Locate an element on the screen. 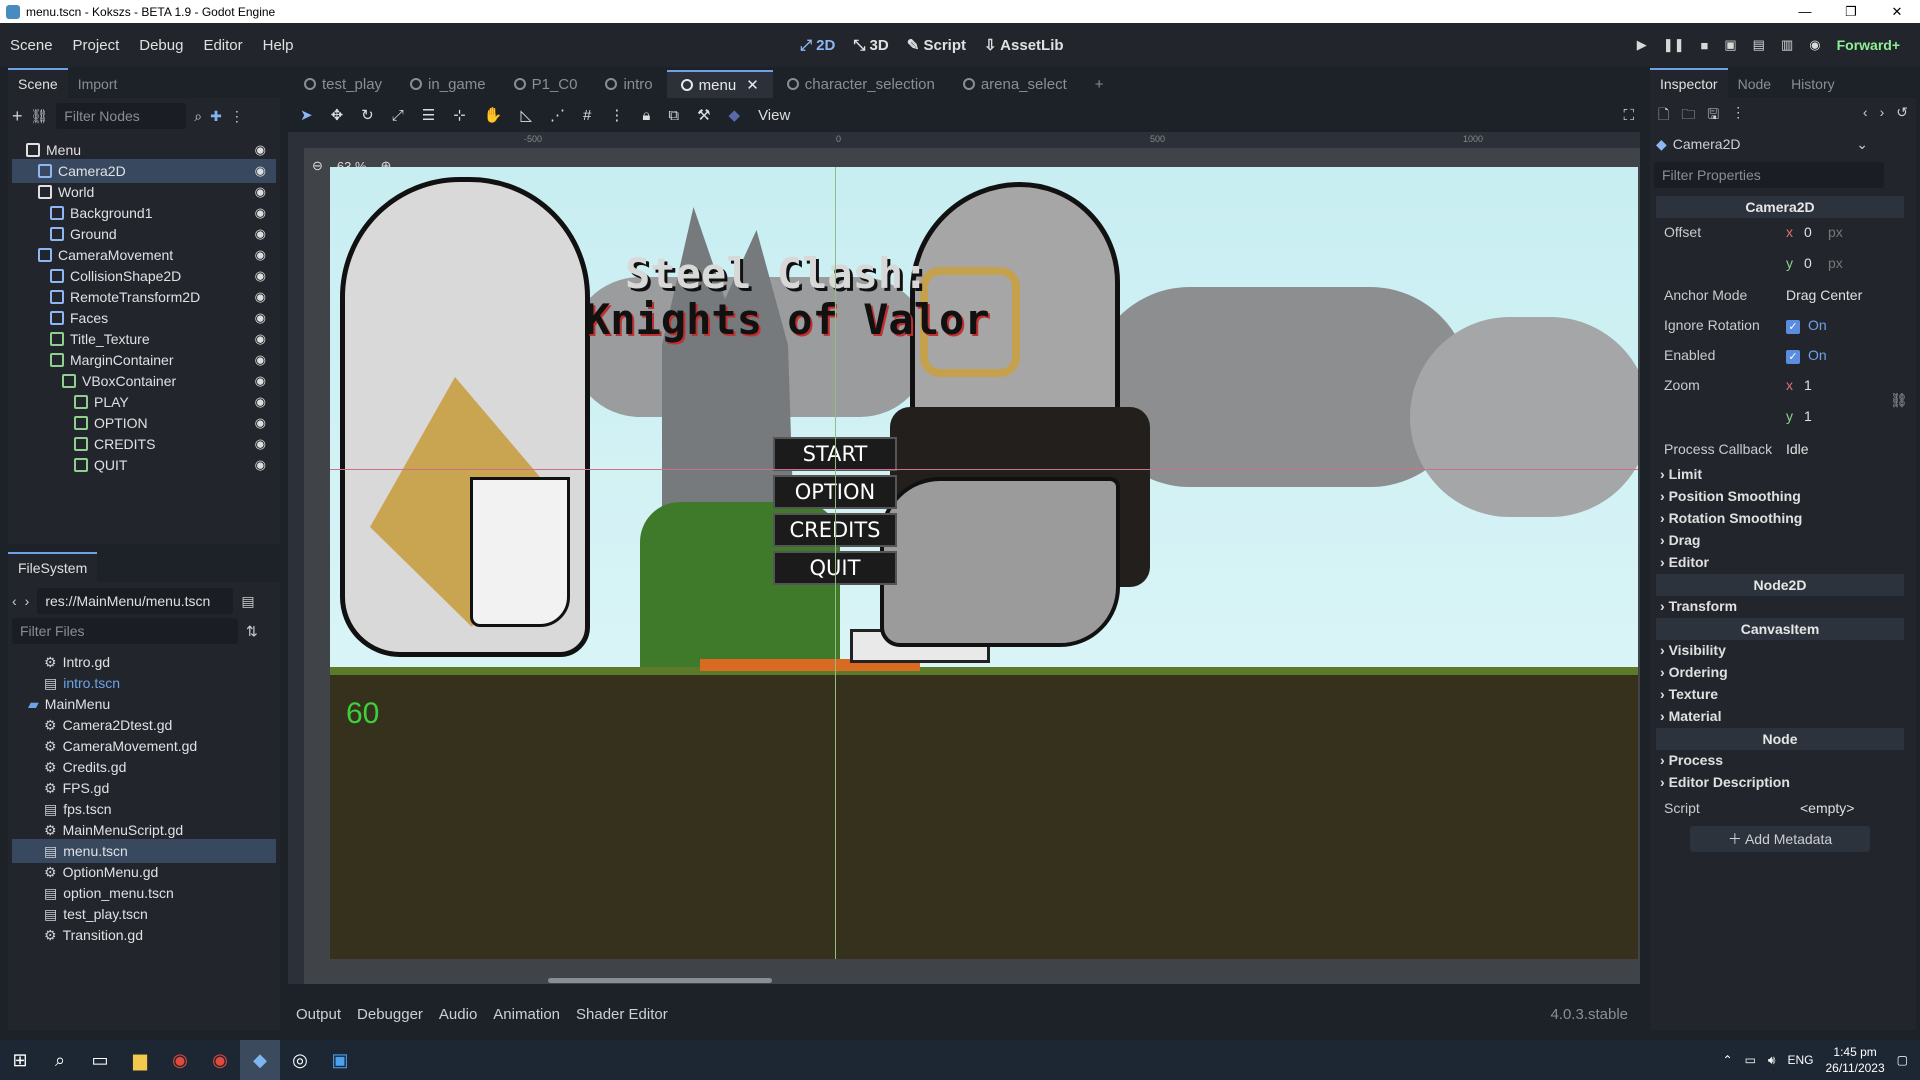 The image size is (1920, 1080). node-selector: ◆ Camera2D ⌄ is located at coordinates (1762, 144).